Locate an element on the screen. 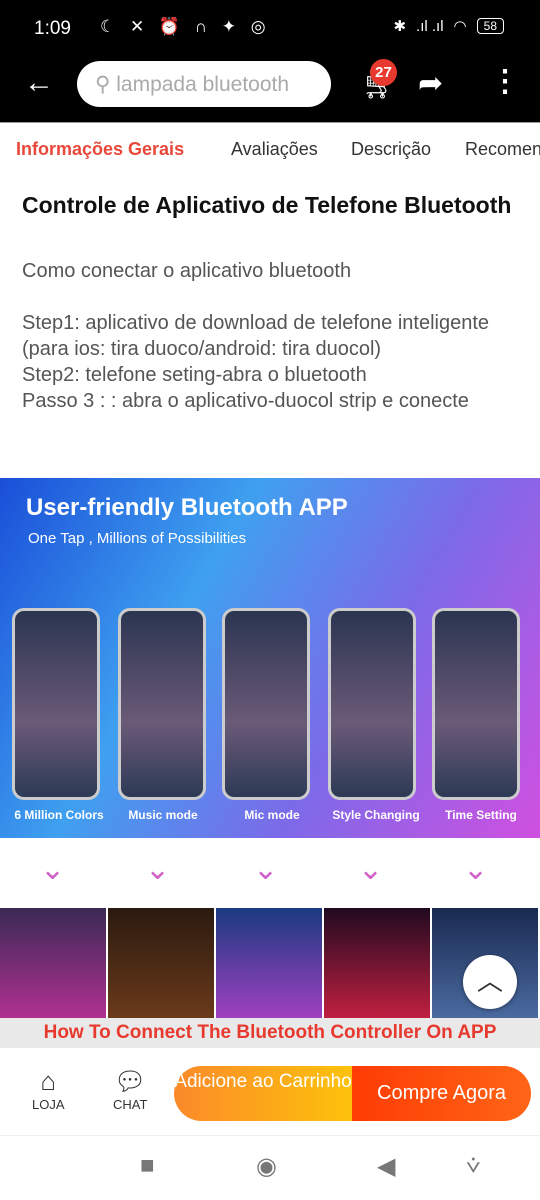 Image resolution: width=540 pixels, height=1200 pixels. product-photo-strip is located at coordinates (270, 963).